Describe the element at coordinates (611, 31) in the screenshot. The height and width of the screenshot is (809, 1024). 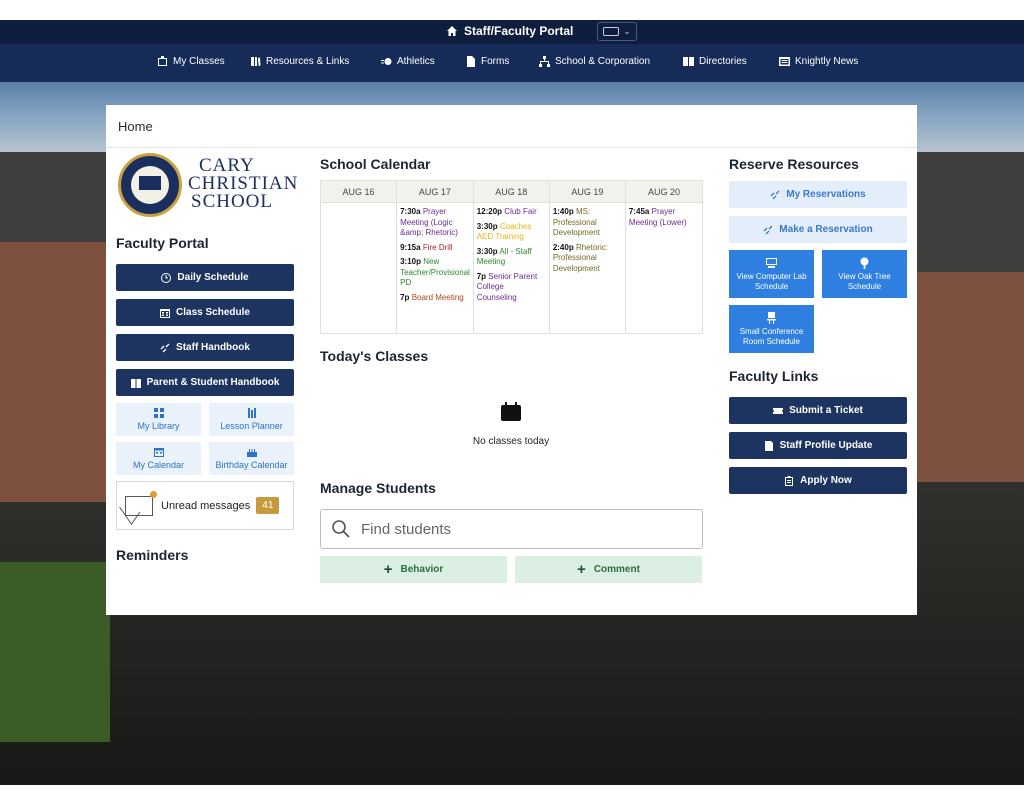
I see `switcher-icon` at that location.